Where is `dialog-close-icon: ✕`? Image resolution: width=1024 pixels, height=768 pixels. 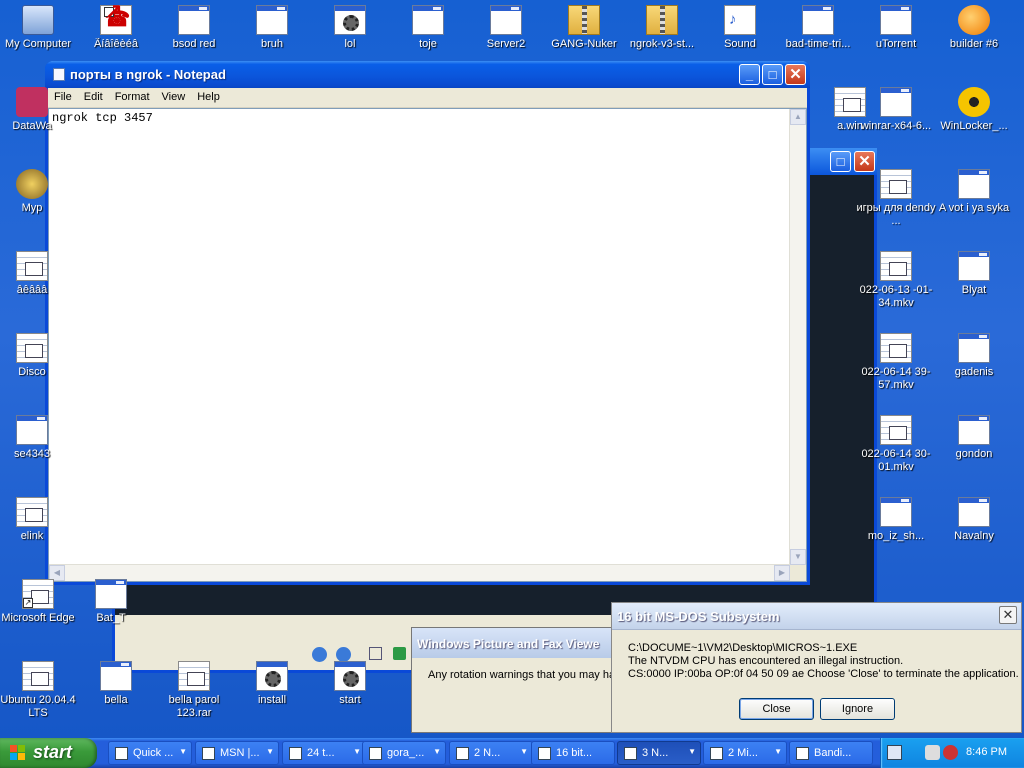
dialog-close-icon: ✕ is located at coordinates (1008, 615).